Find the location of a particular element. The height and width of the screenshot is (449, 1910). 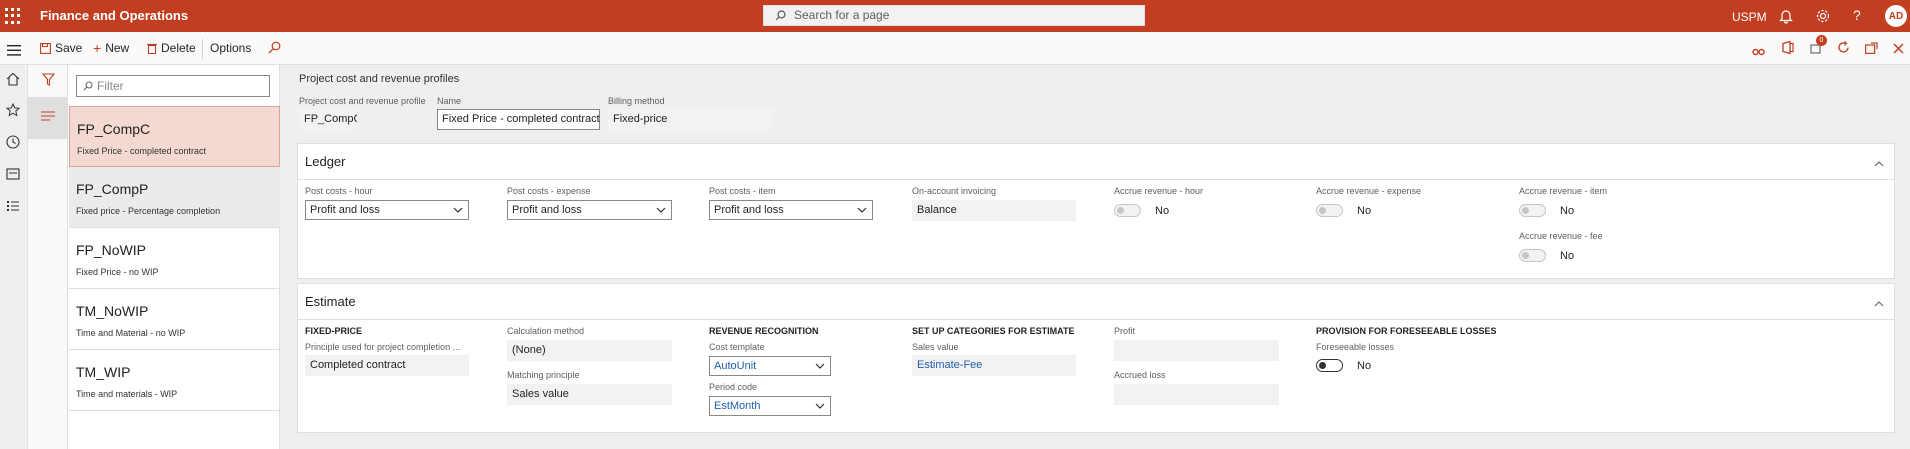

accrue-revenue-item-toggle is located at coordinates (1532, 210).